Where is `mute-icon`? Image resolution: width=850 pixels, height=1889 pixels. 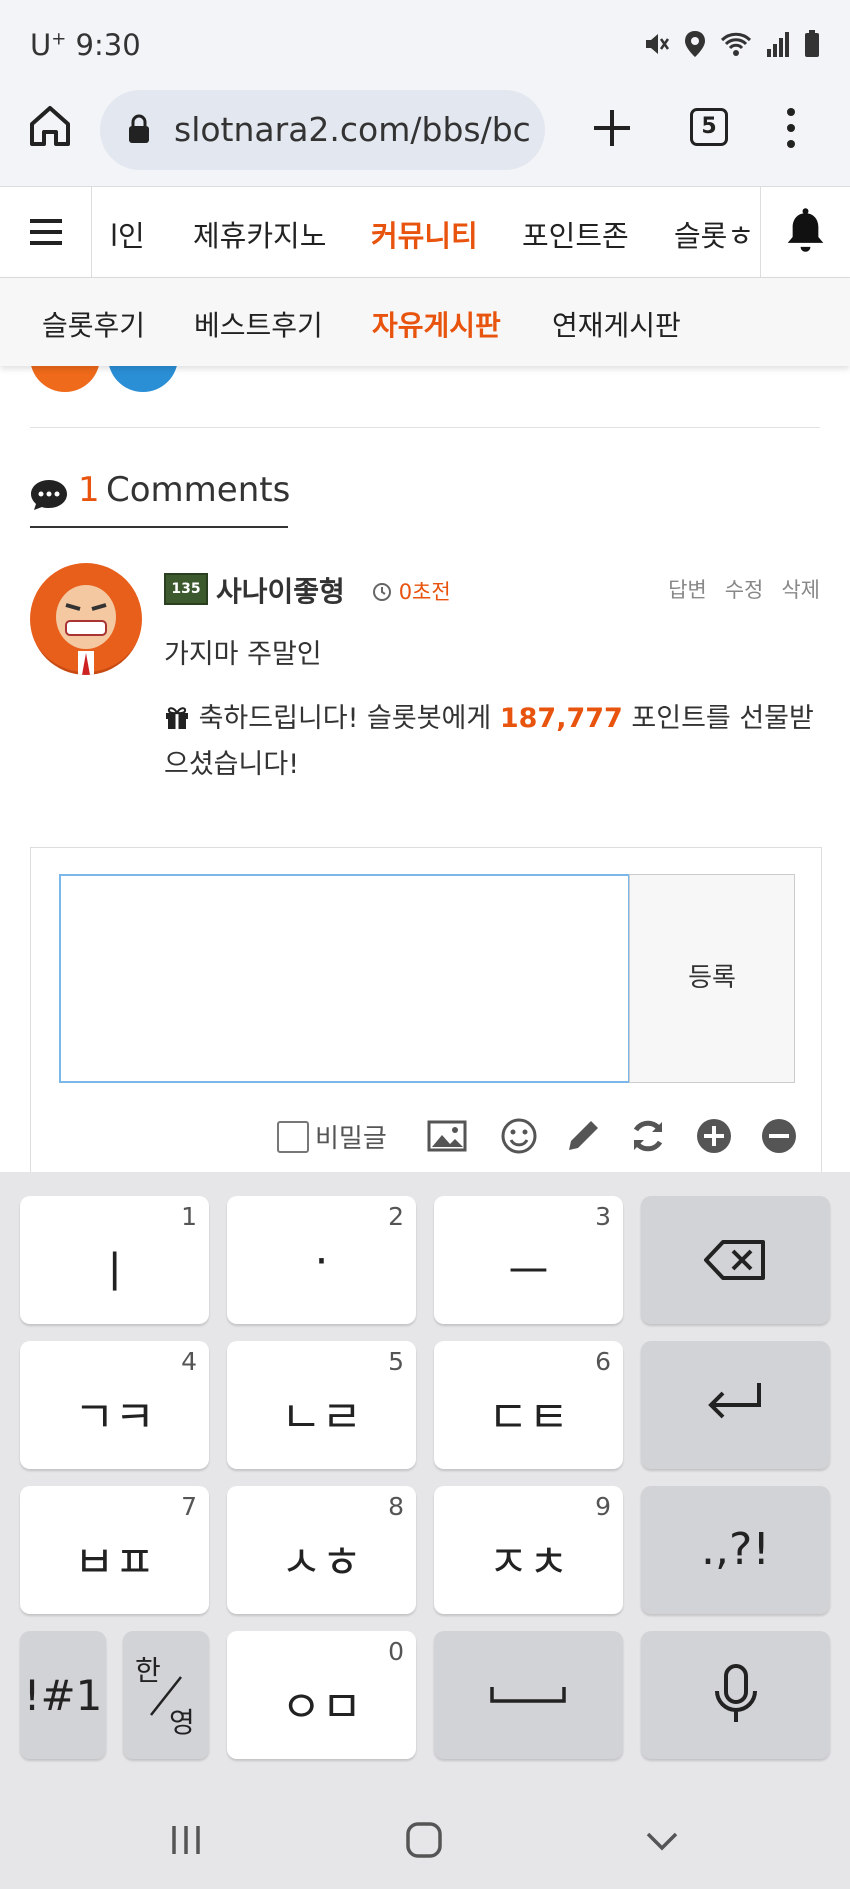 mute-icon is located at coordinates (658, 44).